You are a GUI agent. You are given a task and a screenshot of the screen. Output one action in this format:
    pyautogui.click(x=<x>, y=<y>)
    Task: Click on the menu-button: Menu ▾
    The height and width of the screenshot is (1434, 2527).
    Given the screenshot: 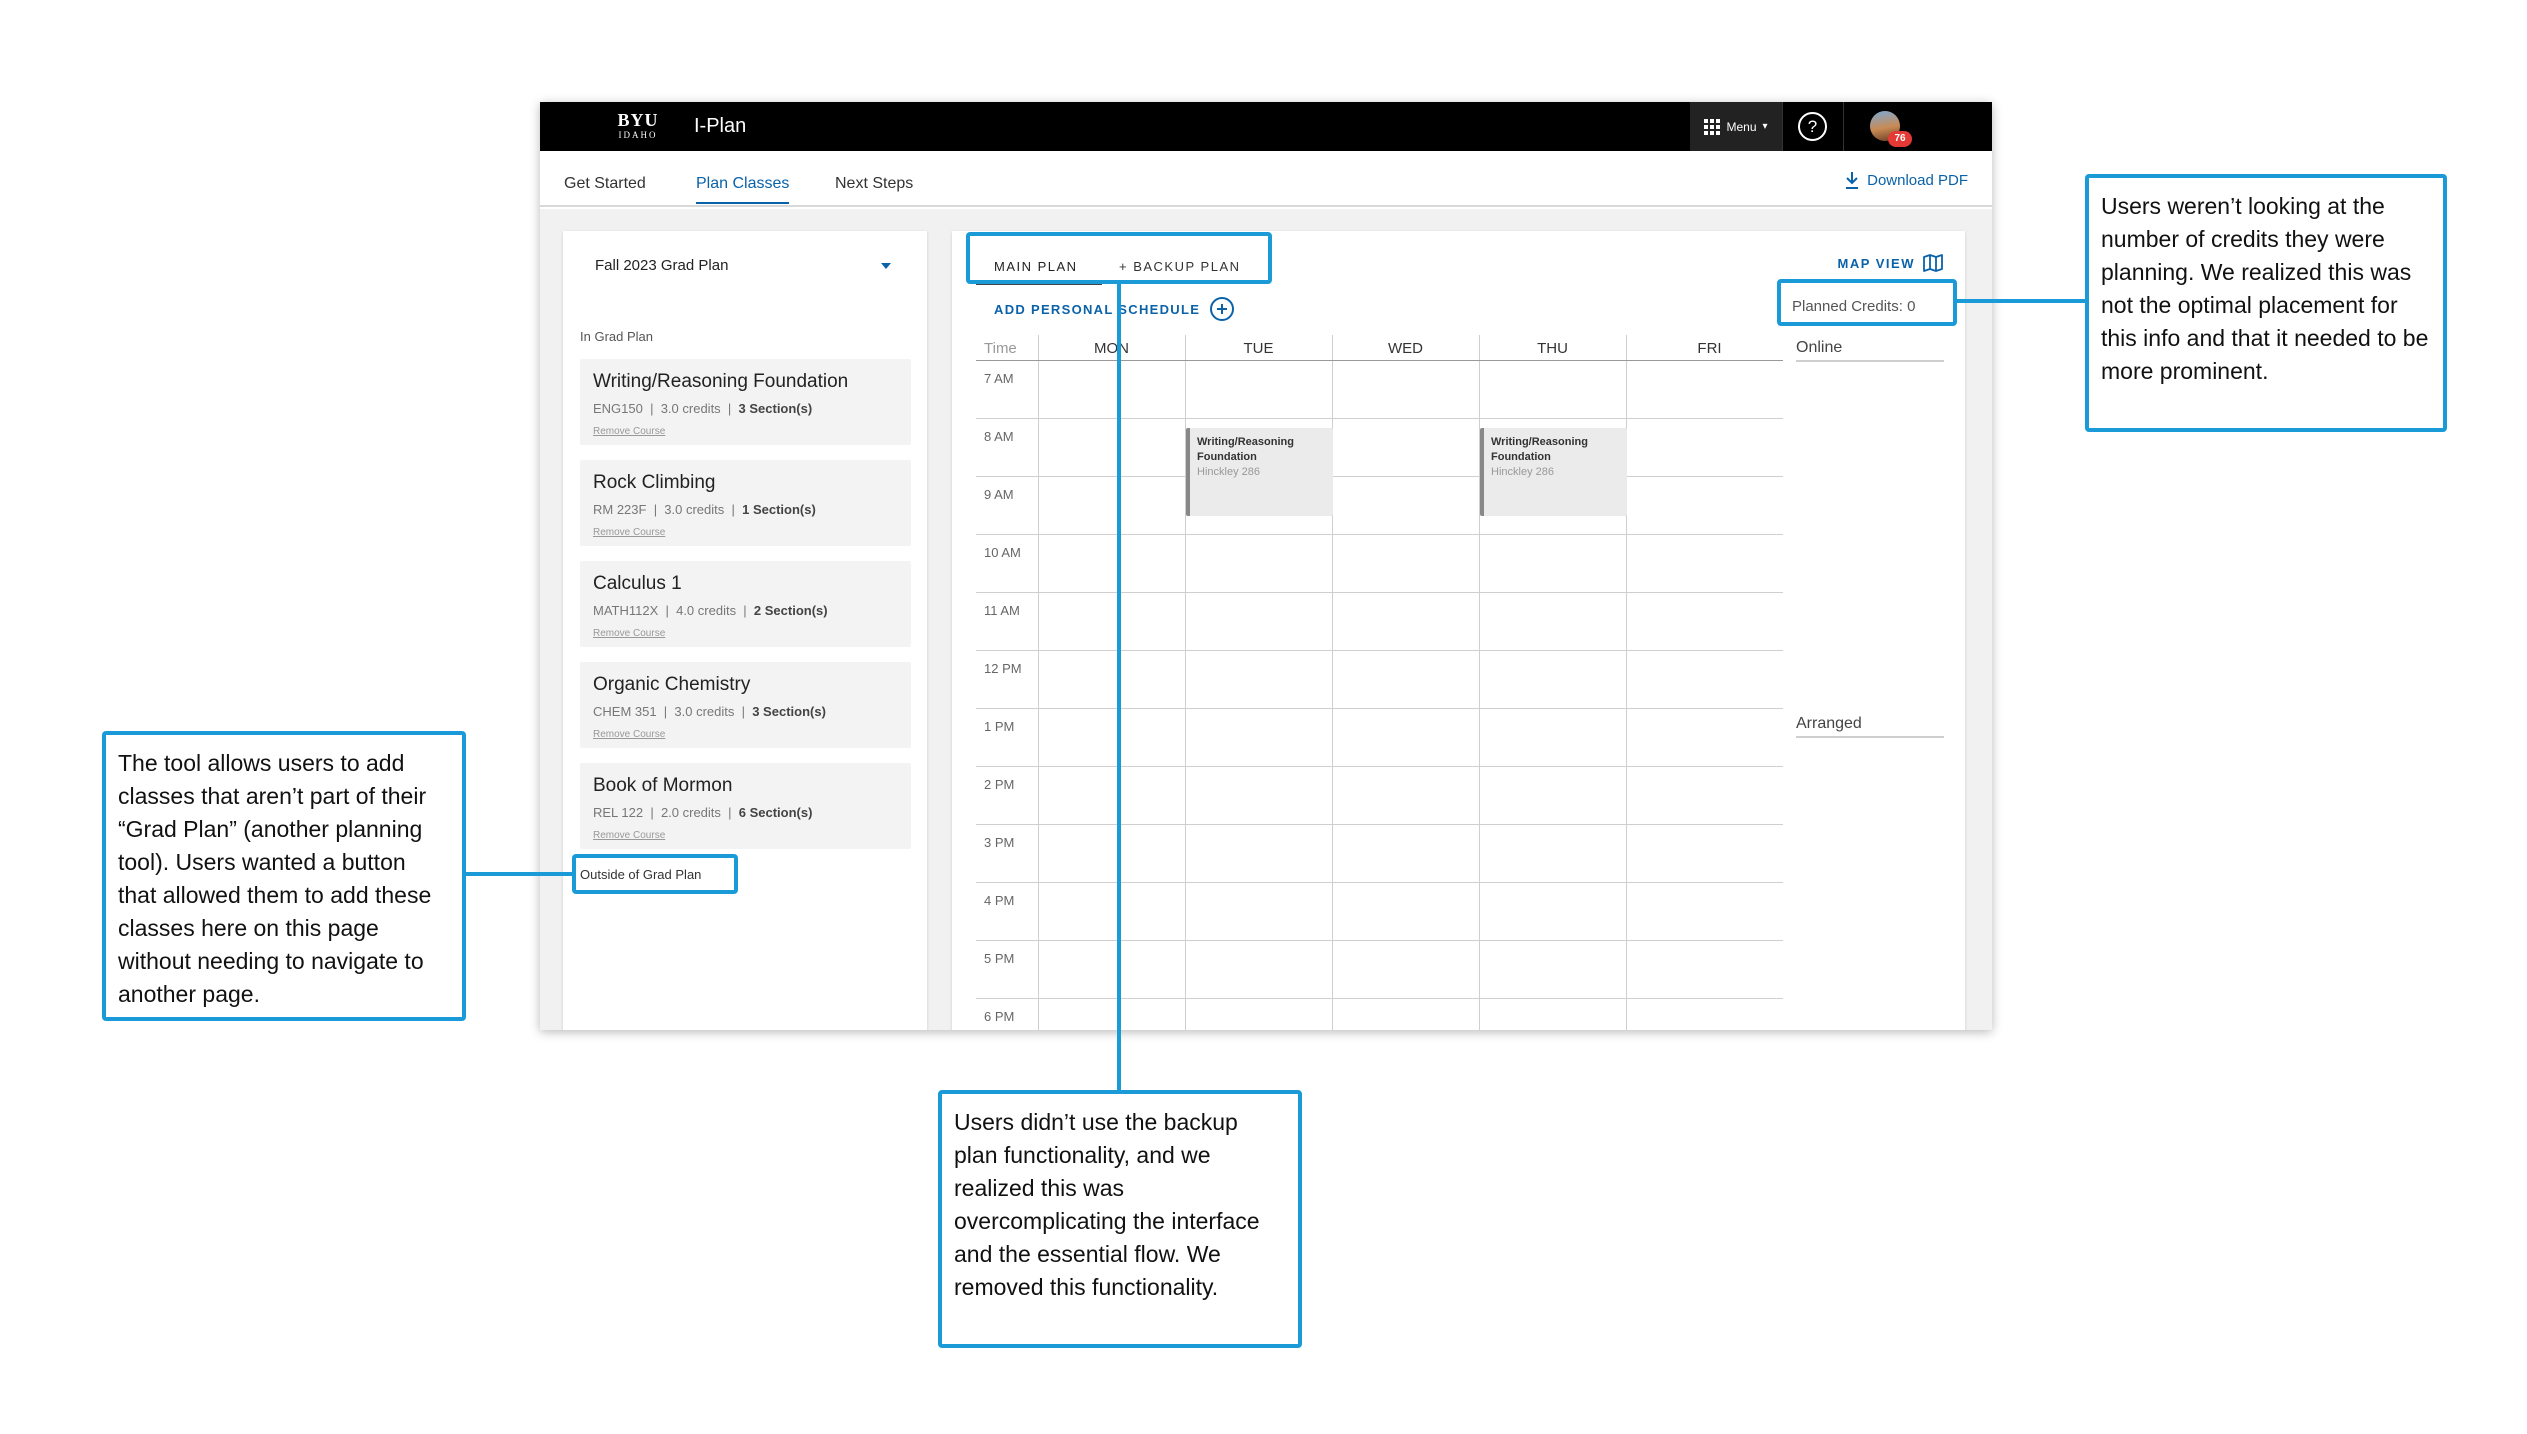 What is the action you would take?
    pyautogui.click(x=1736, y=126)
    